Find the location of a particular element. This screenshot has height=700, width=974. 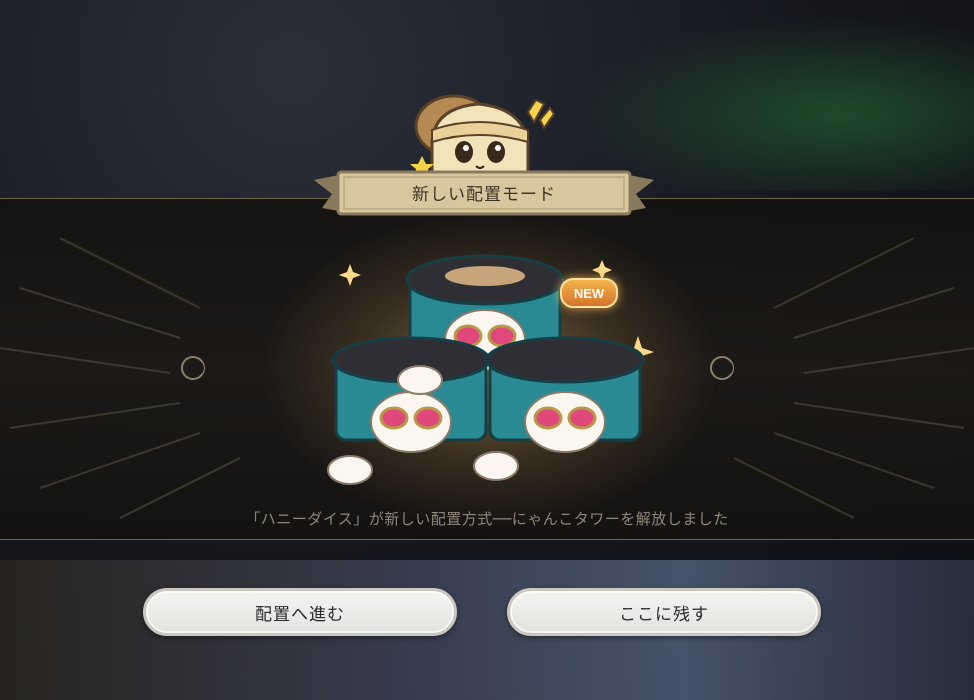

new-badge: NEW is located at coordinates (589, 293).